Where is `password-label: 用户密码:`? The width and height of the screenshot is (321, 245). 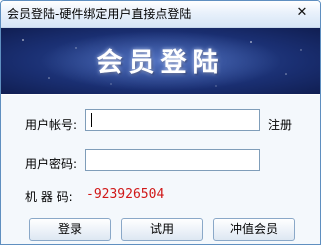
password-label: 用户密码: is located at coordinates (51, 164).